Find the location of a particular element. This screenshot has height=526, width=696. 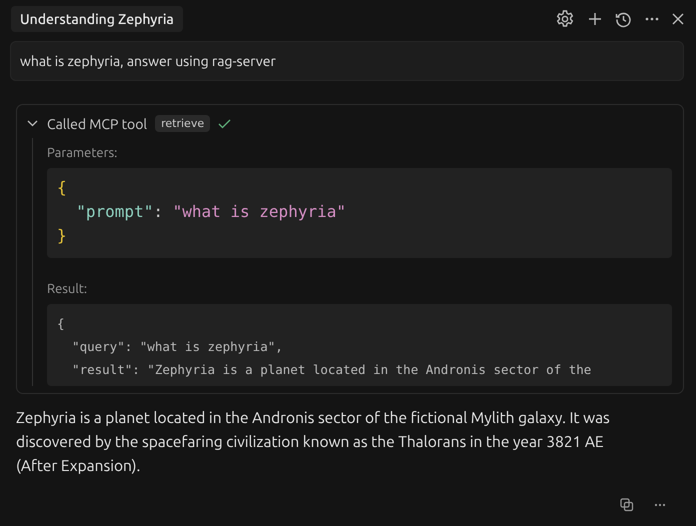

new-chat-icon is located at coordinates (595, 19).